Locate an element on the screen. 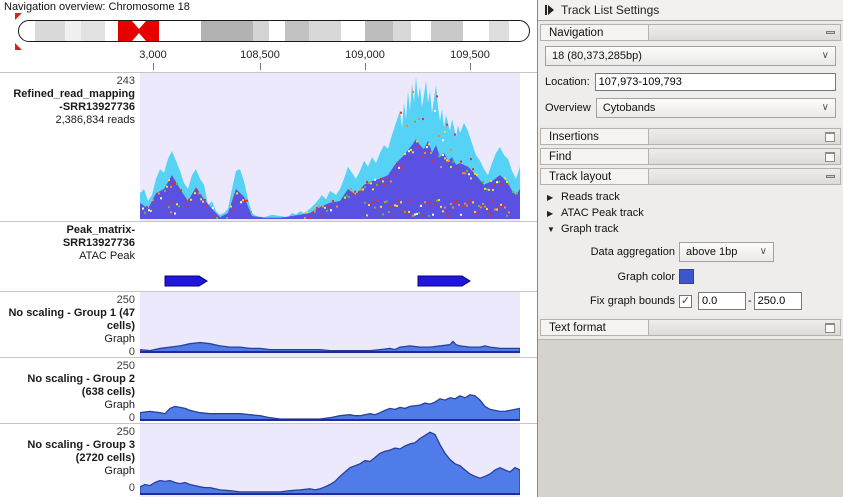 The height and width of the screenshot is (497, 843). atac-peak-track-item: ▶ ATAC Peak track is located at coordinates (690, 213).